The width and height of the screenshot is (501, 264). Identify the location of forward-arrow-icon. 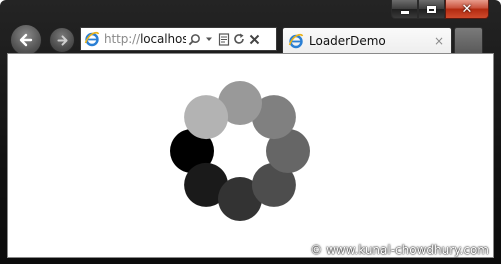
(62, 40).